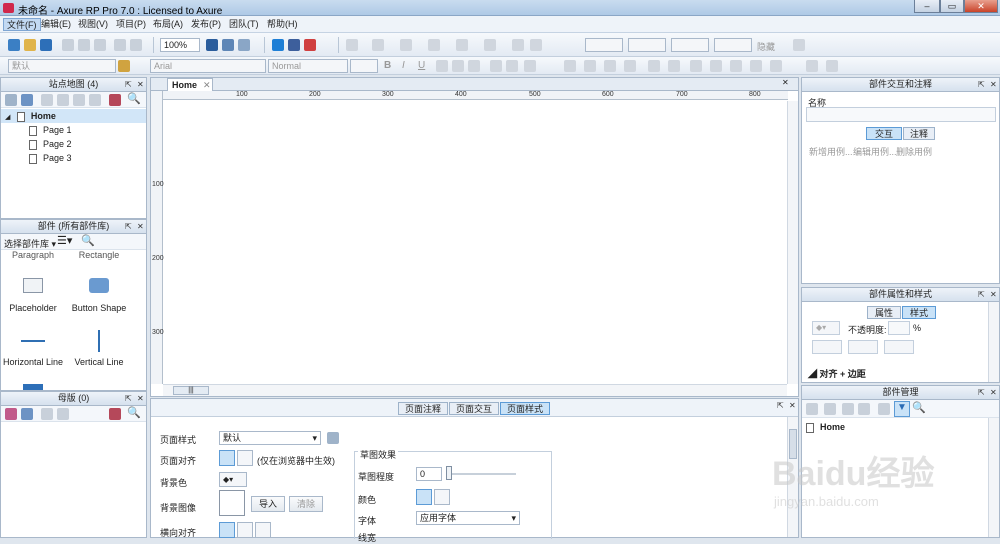 The image size is (1000, 544). I want to click on sitemap-item-page3: Page 3, so click(50, 158).